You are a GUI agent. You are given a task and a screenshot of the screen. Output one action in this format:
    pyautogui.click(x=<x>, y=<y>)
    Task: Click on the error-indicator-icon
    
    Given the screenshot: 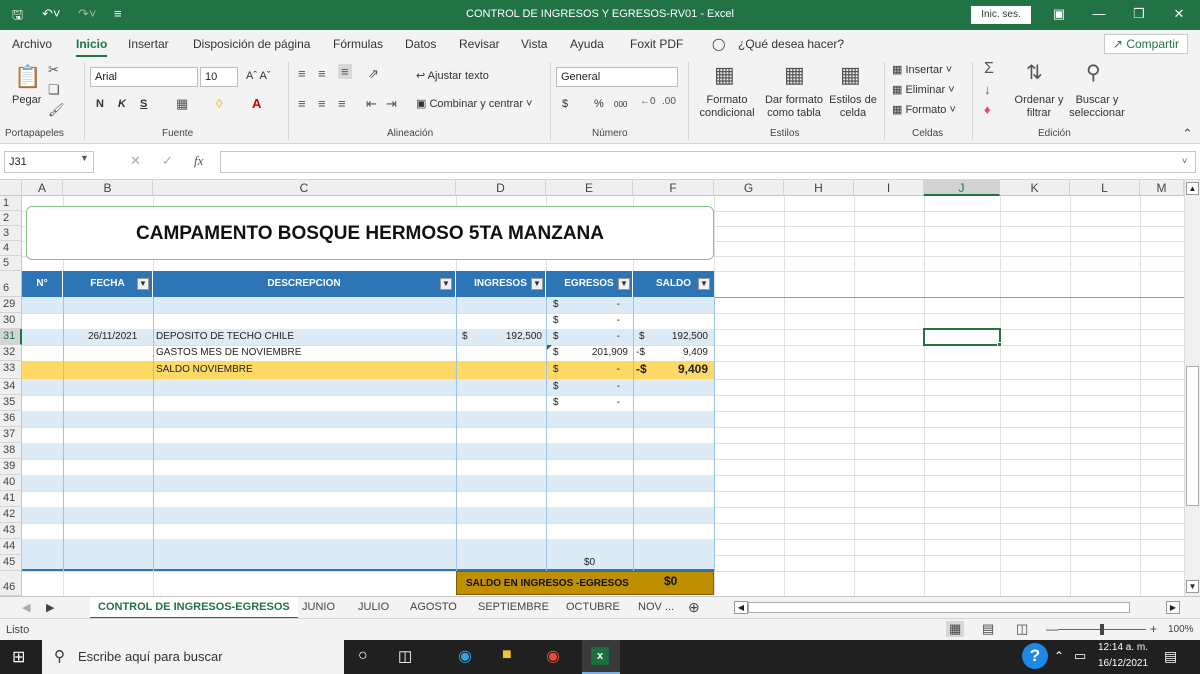 What is the action you would take?
    pyautogui.click(x=549, y=347)
    